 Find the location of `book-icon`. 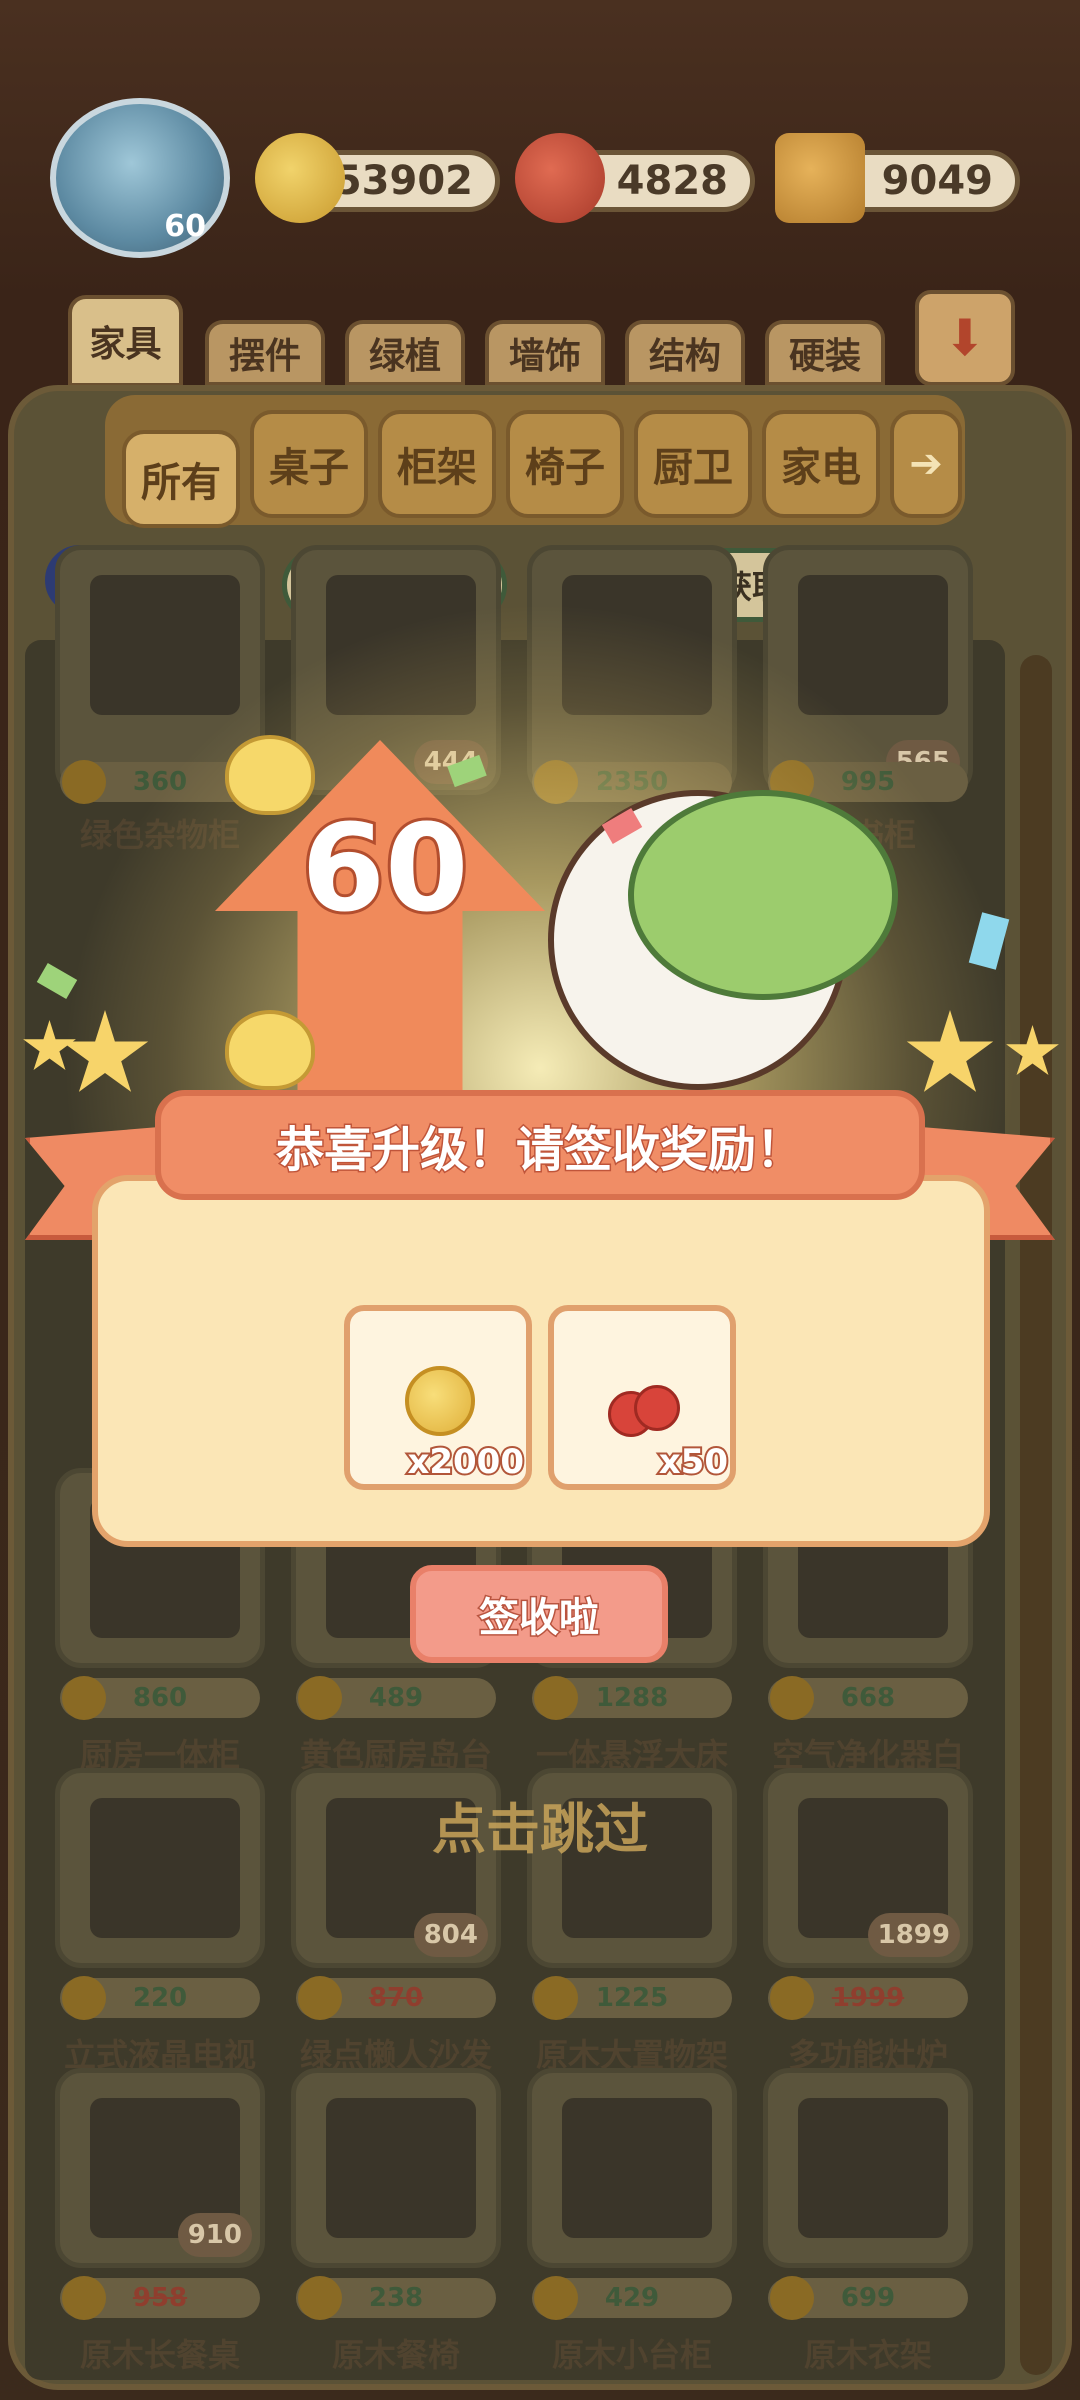

book-icon is located at coordinates (820, 178).